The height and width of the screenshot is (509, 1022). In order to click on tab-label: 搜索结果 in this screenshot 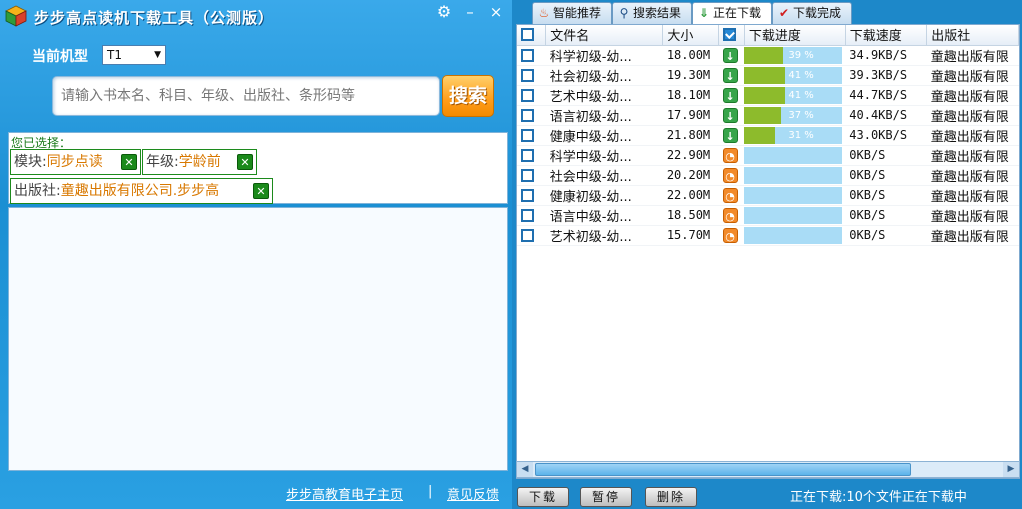, I will do `click(657, 13)`.